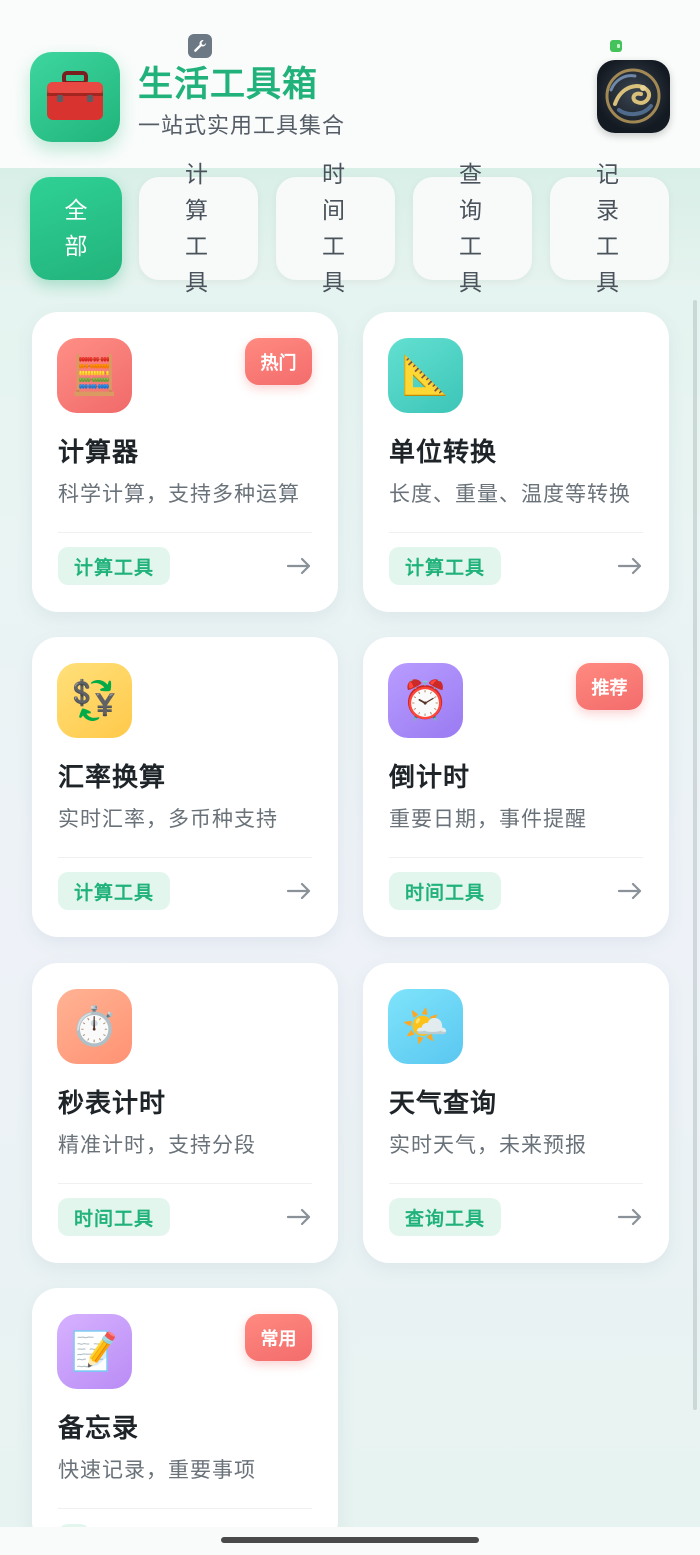 The image size is (700, 1555). Describe the element at coordinates (609, 686) in the screenshot. I see `recommend-badge: 推荐` at that location.